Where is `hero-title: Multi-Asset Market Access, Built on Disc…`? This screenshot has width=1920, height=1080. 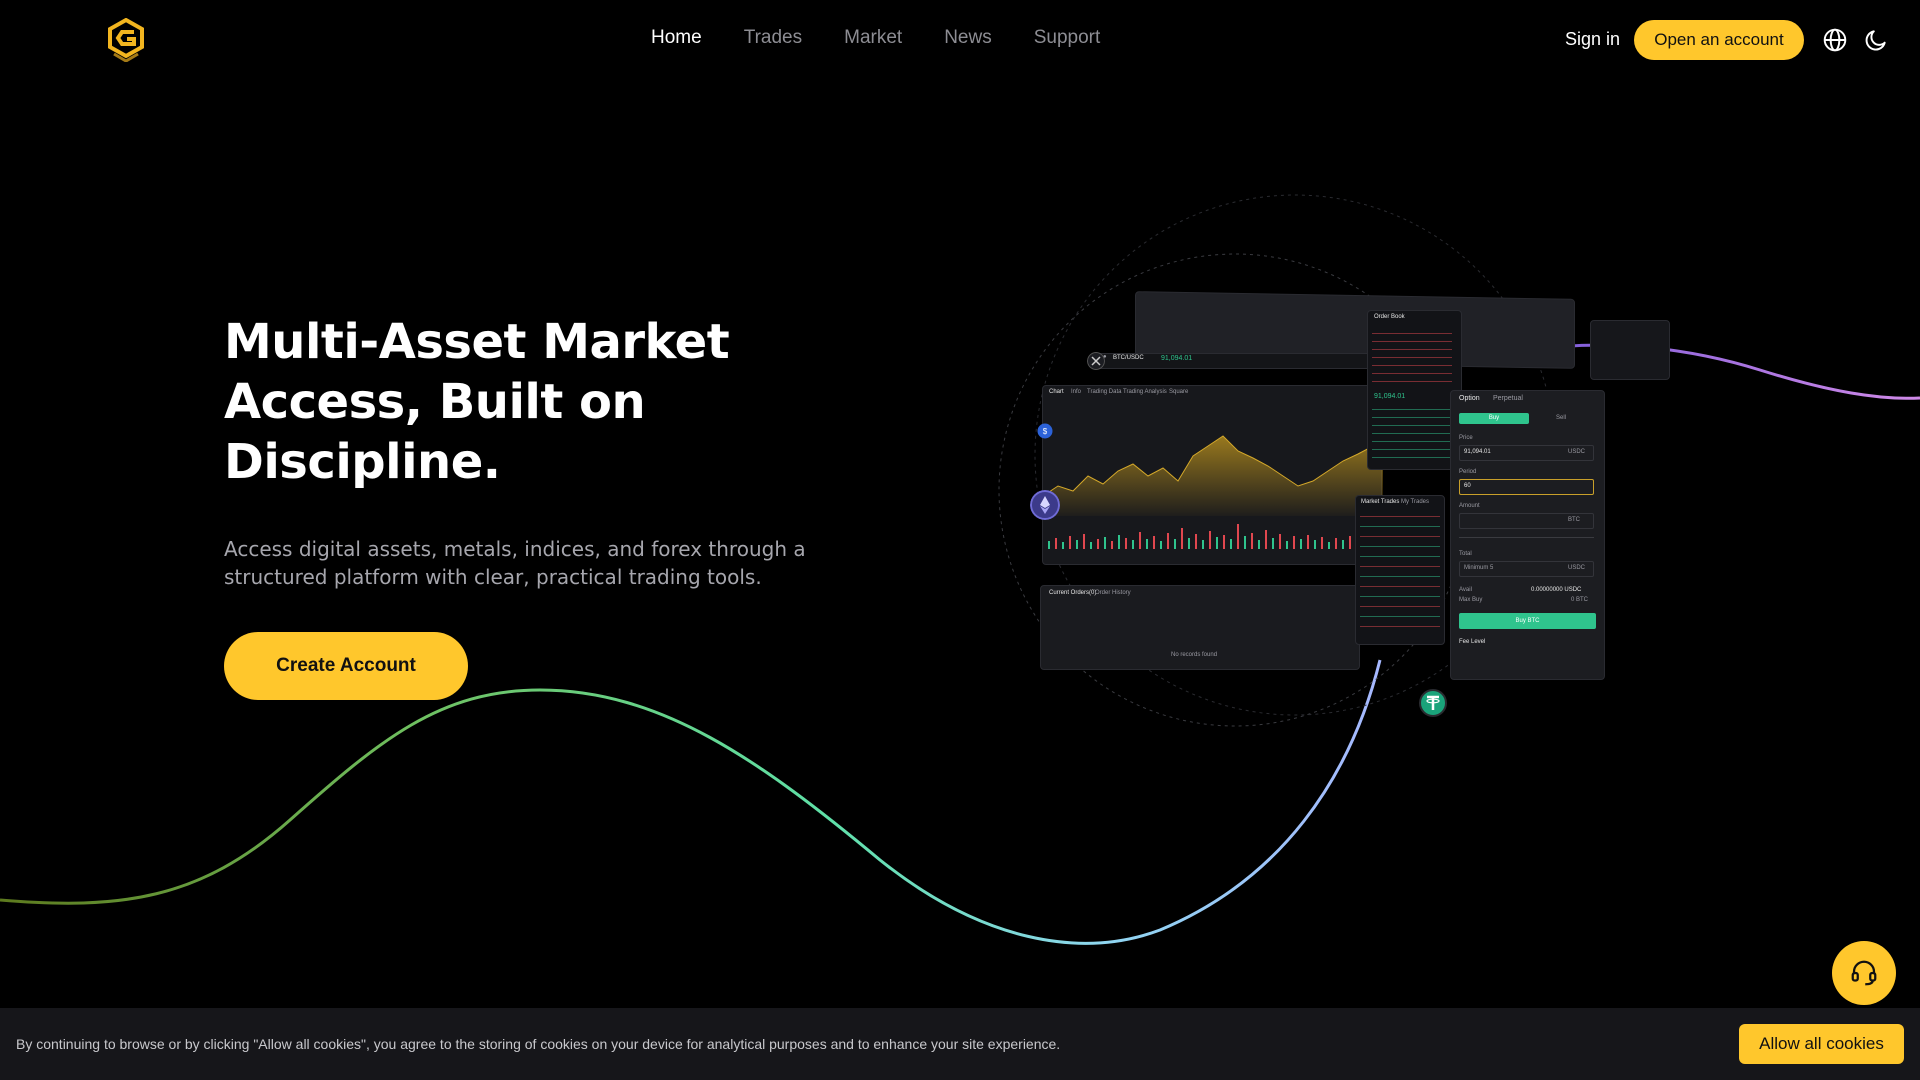 hero-title: Multi-Asset Market Access, Built on Disc… is located at coordinates (477, 402).